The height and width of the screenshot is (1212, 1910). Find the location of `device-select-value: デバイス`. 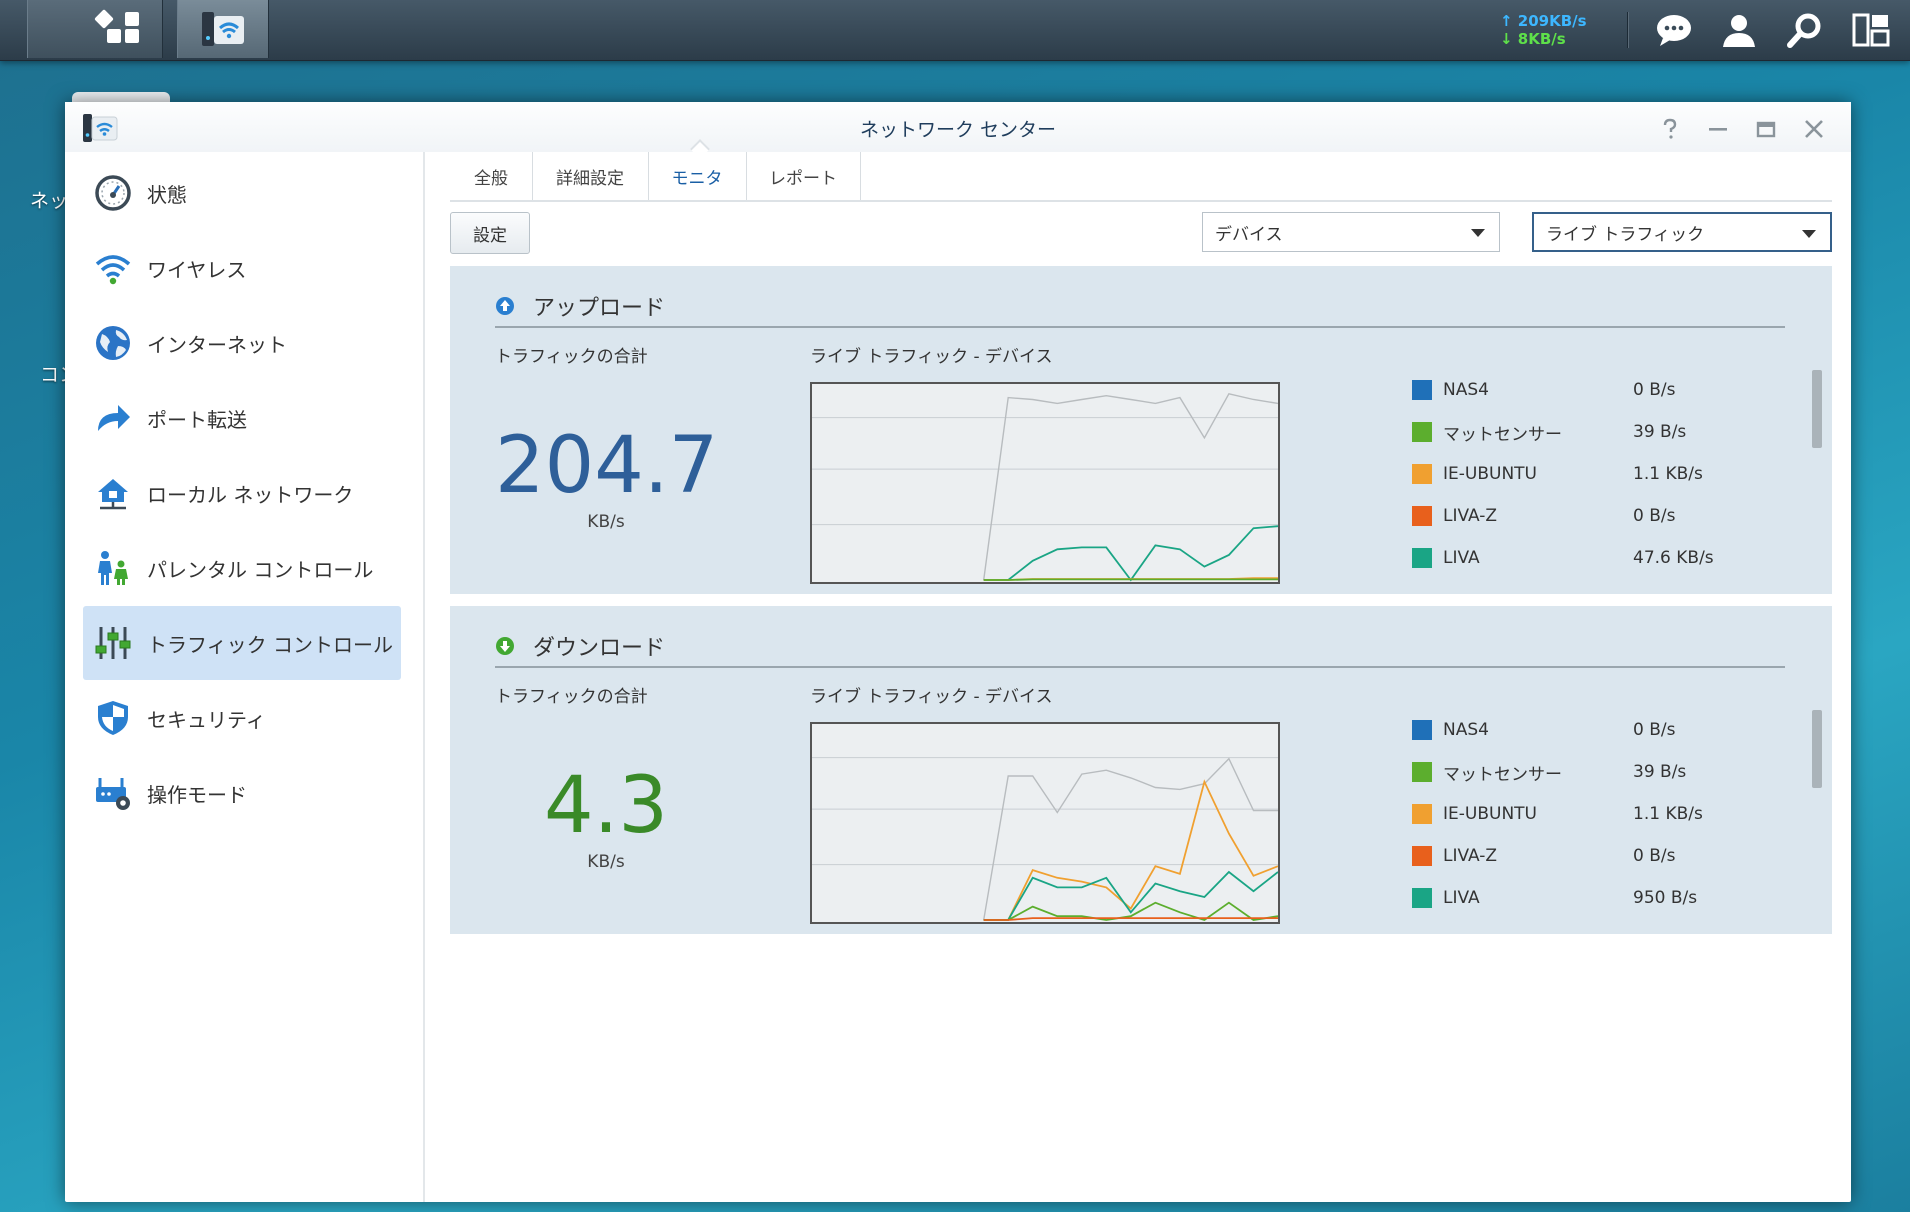

device-select-value: デバイス is located at coordinates (1249, 234).